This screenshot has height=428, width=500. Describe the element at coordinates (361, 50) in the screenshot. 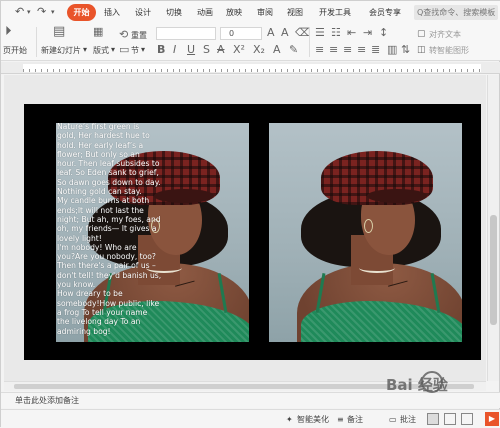

I see `justify-icon: ≡` at that location.